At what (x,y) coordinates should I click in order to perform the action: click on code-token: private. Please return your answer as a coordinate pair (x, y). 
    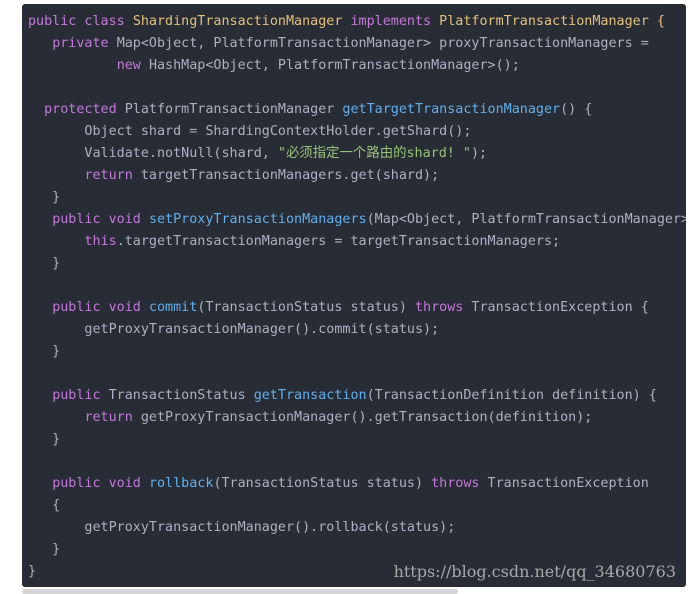
    Looking at the image, I should click on (84, 43).